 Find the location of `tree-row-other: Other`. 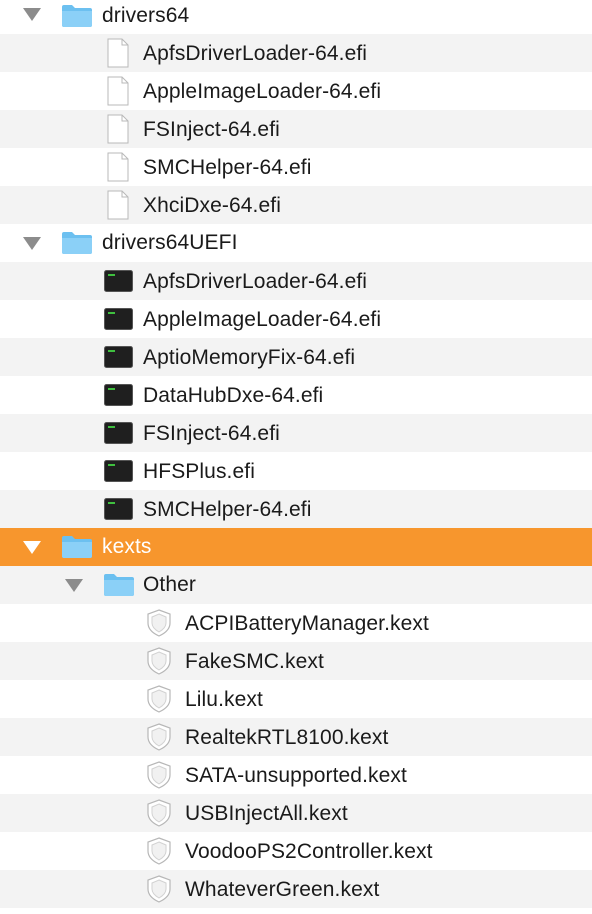

tree-row-other: Other is located at coordinates (296, 585).